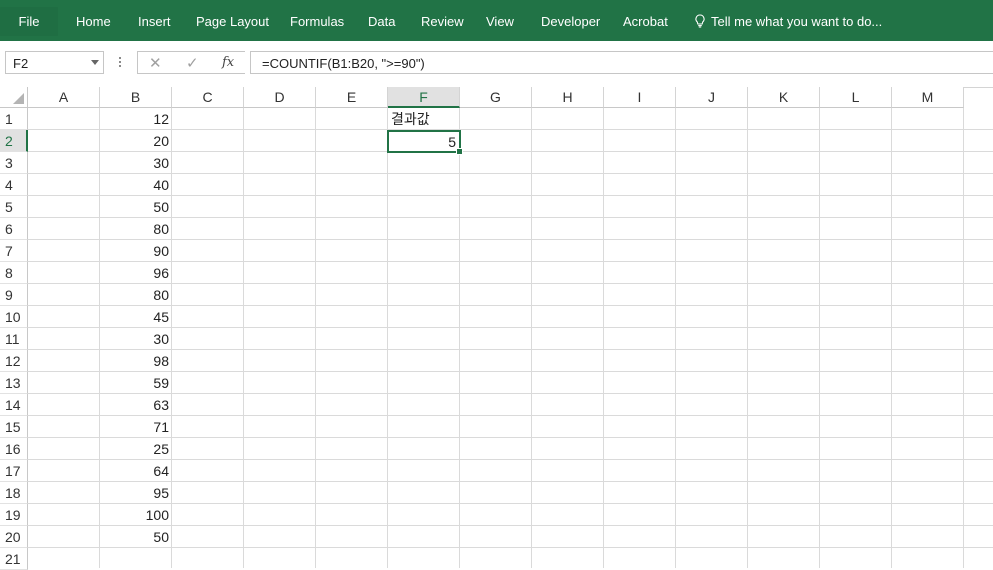 Image resolution: width=993 pixels, height=570 pixels. Describe the element at coordinates (14, 449) in the screenshot. I see `row-header-16: 16` at that location.